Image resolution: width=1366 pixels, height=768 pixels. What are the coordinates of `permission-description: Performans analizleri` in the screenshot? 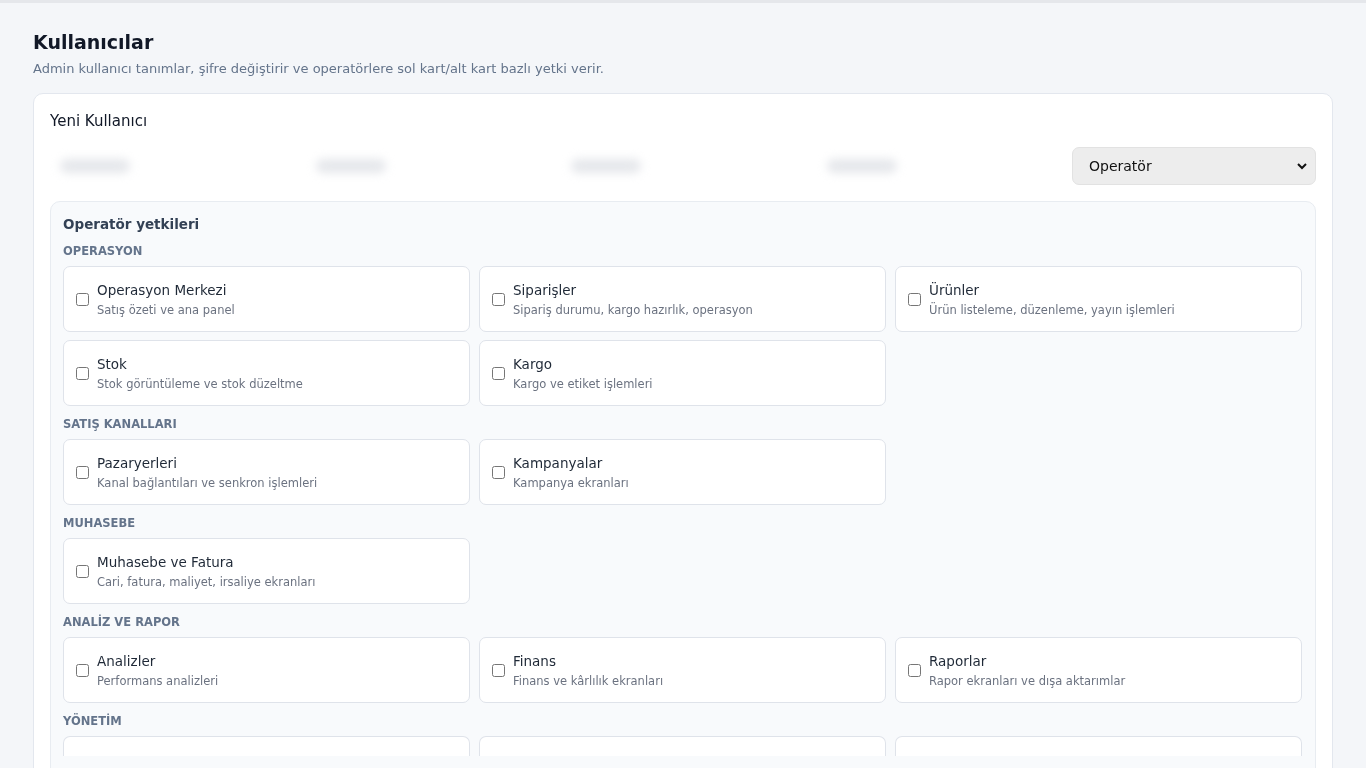 It's located at (158, 680).